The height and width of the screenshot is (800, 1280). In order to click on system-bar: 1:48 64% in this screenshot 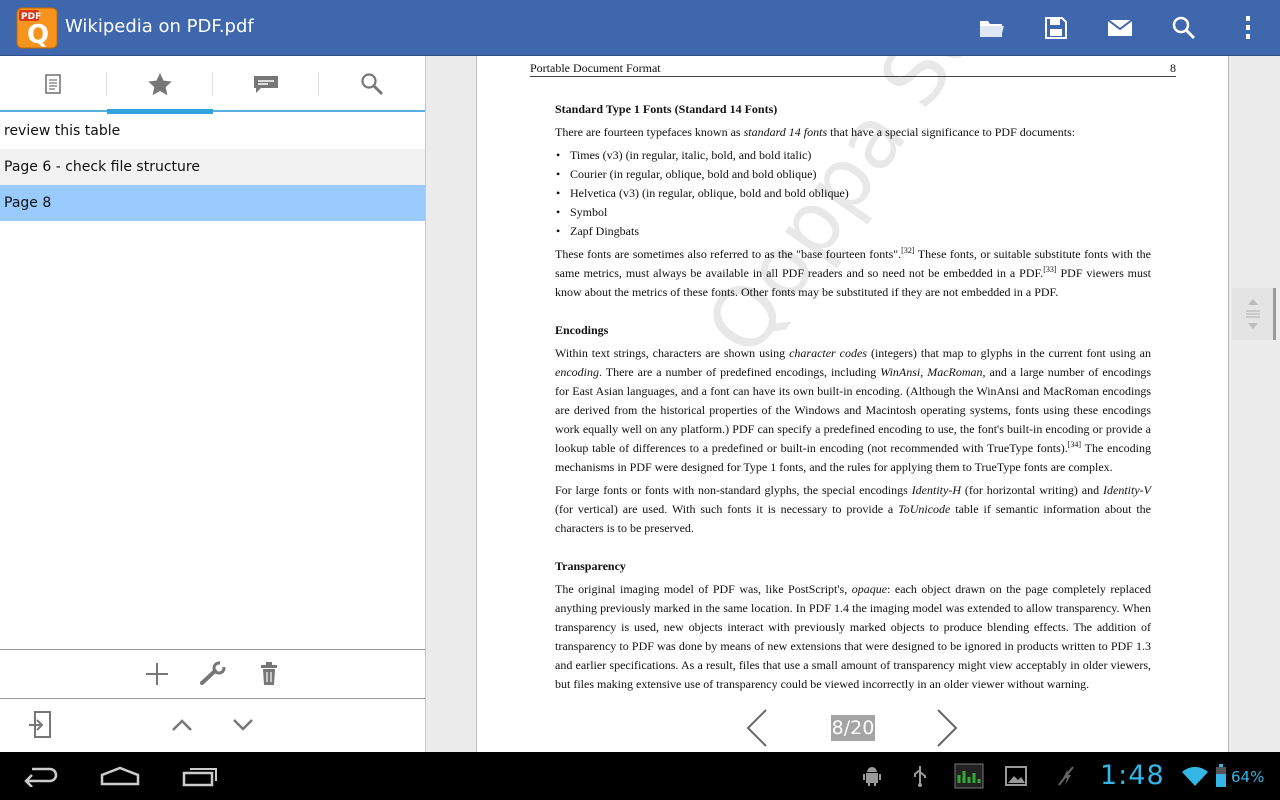, I will do `click(640, 776)`.